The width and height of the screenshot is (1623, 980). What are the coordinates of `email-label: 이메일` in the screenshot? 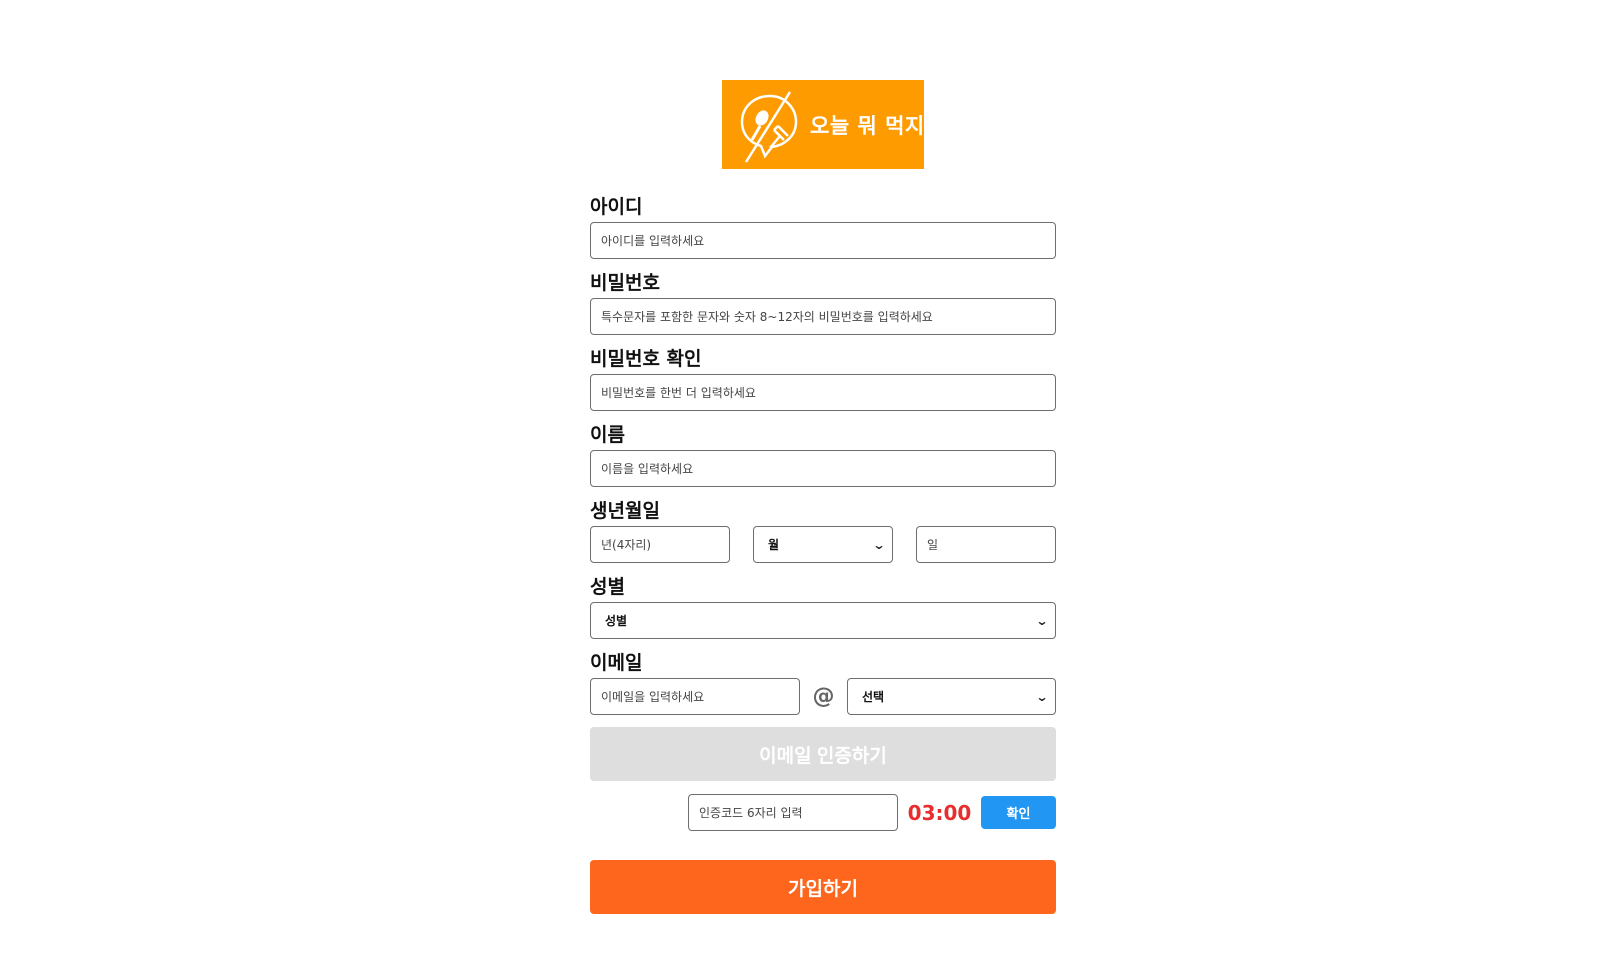 It's located at (616, 663).